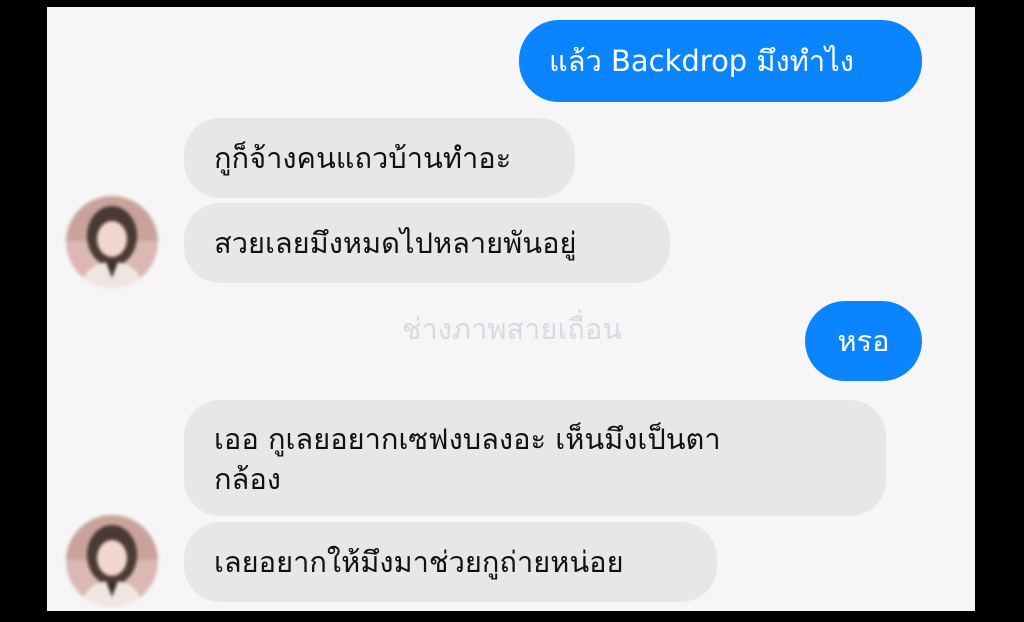 The height and width of the screenshot is (622, 1024). Describe the element at coordinates (512, 329) in the screenshot. I see `watermark-text: ช่างภาพสายเถื่อน` at that location.